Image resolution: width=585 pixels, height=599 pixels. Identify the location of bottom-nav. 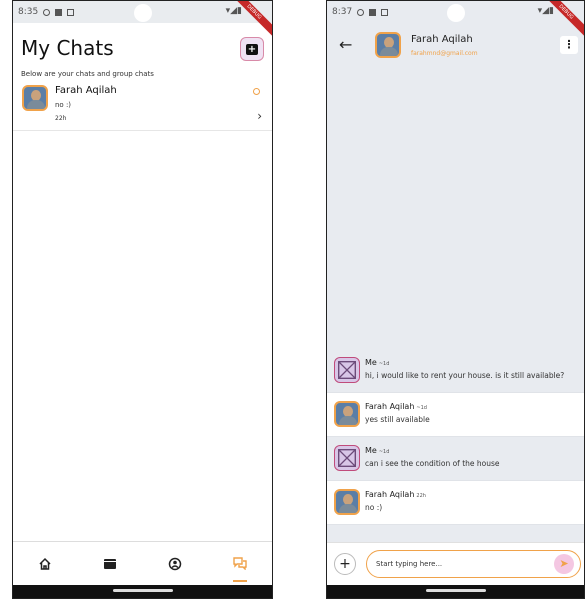
(142, 563).